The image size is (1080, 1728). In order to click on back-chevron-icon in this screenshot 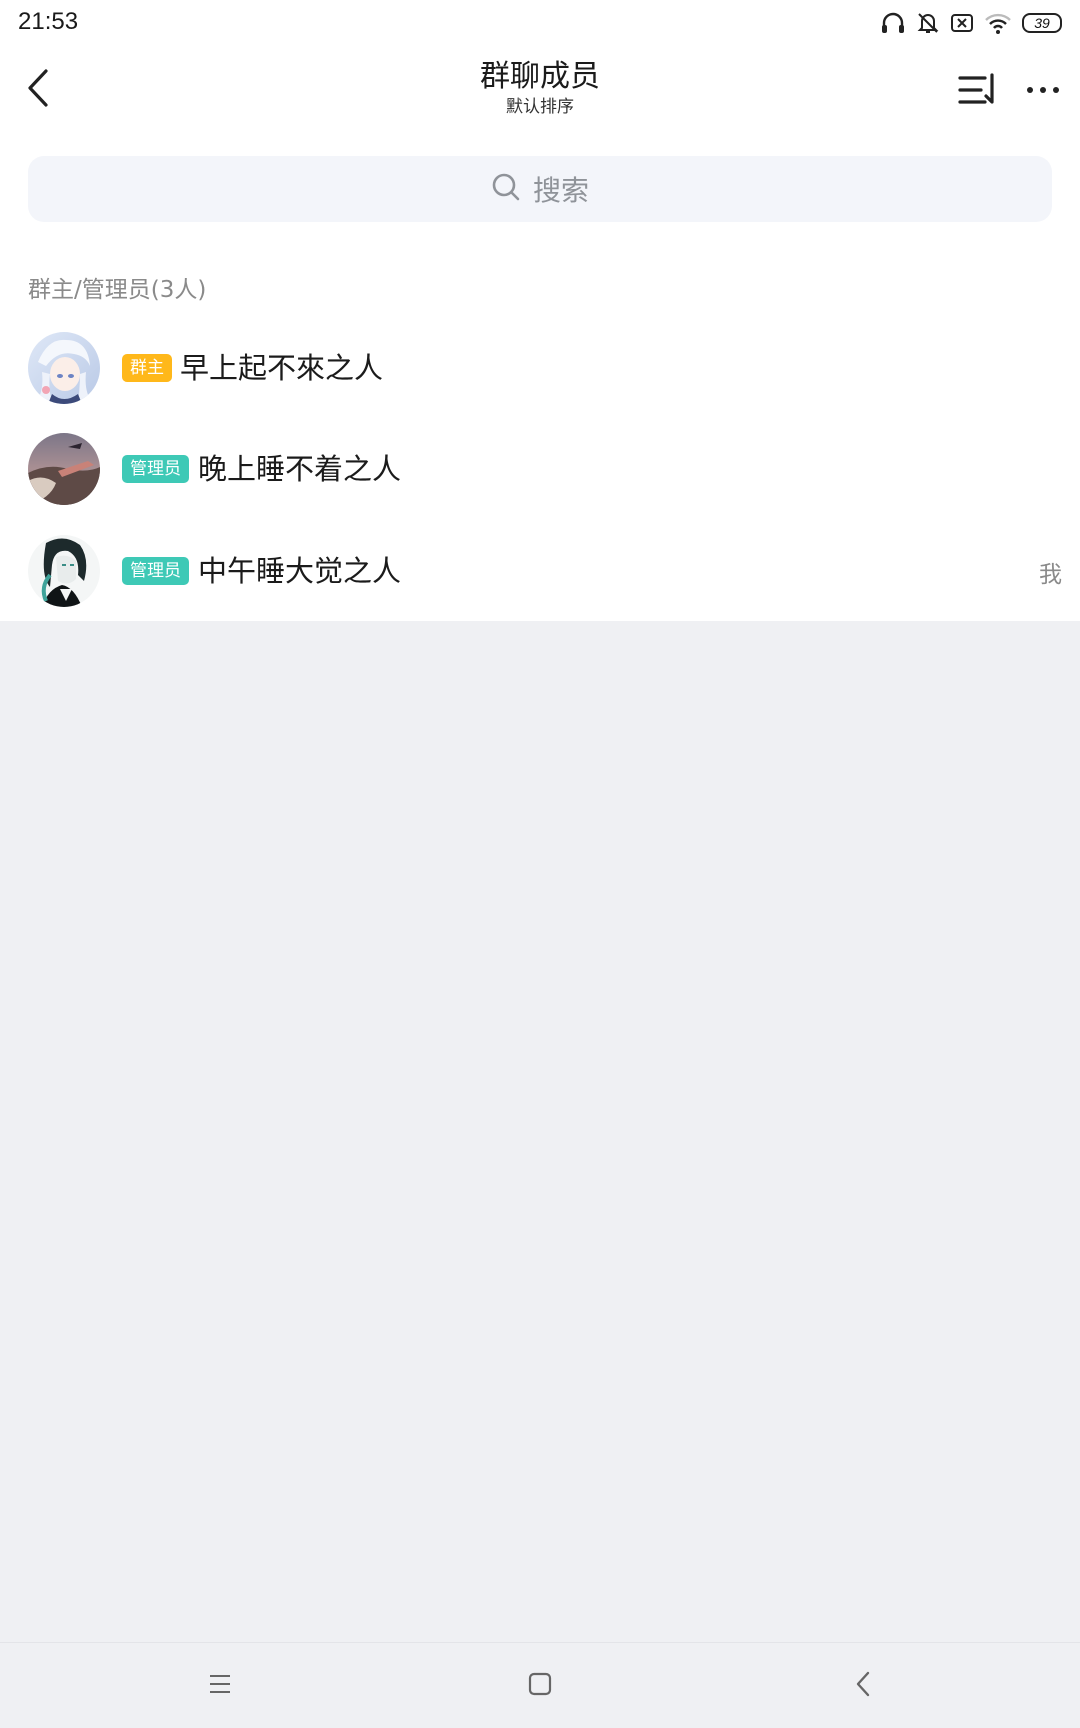, I will do `click(863, 1686)`.